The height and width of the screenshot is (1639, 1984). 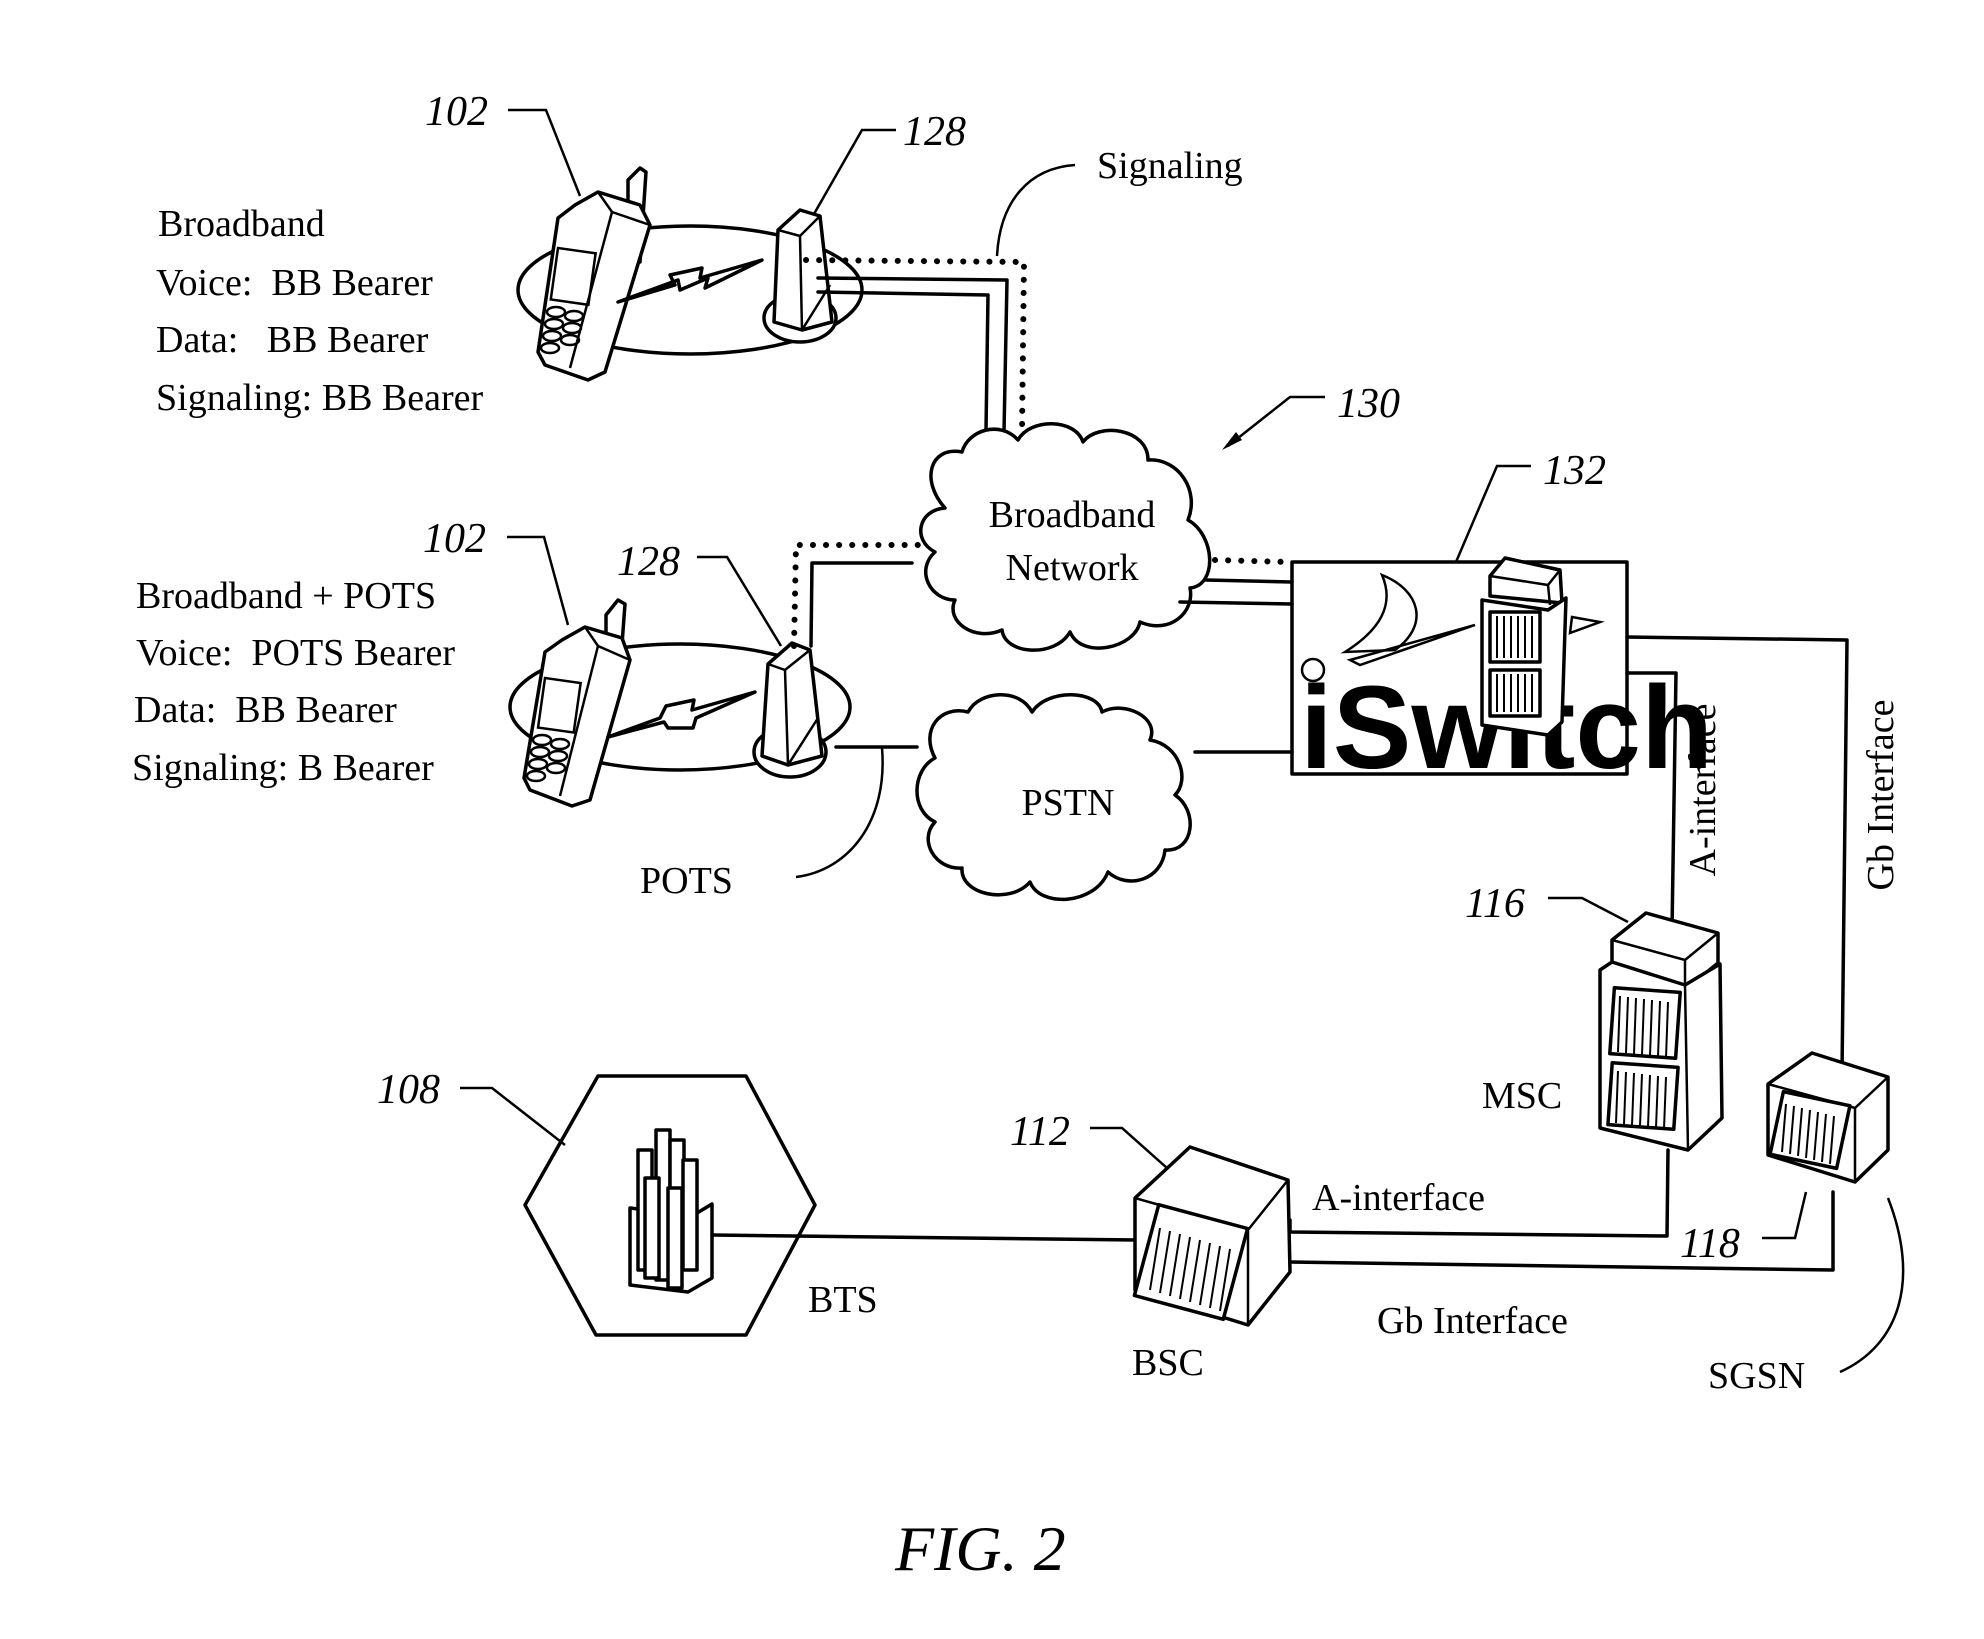 What do you see at coordinates (648, 562) in the screenshot?
I see `bottom-tower-ref: 128` at bounding box center [648, 562].